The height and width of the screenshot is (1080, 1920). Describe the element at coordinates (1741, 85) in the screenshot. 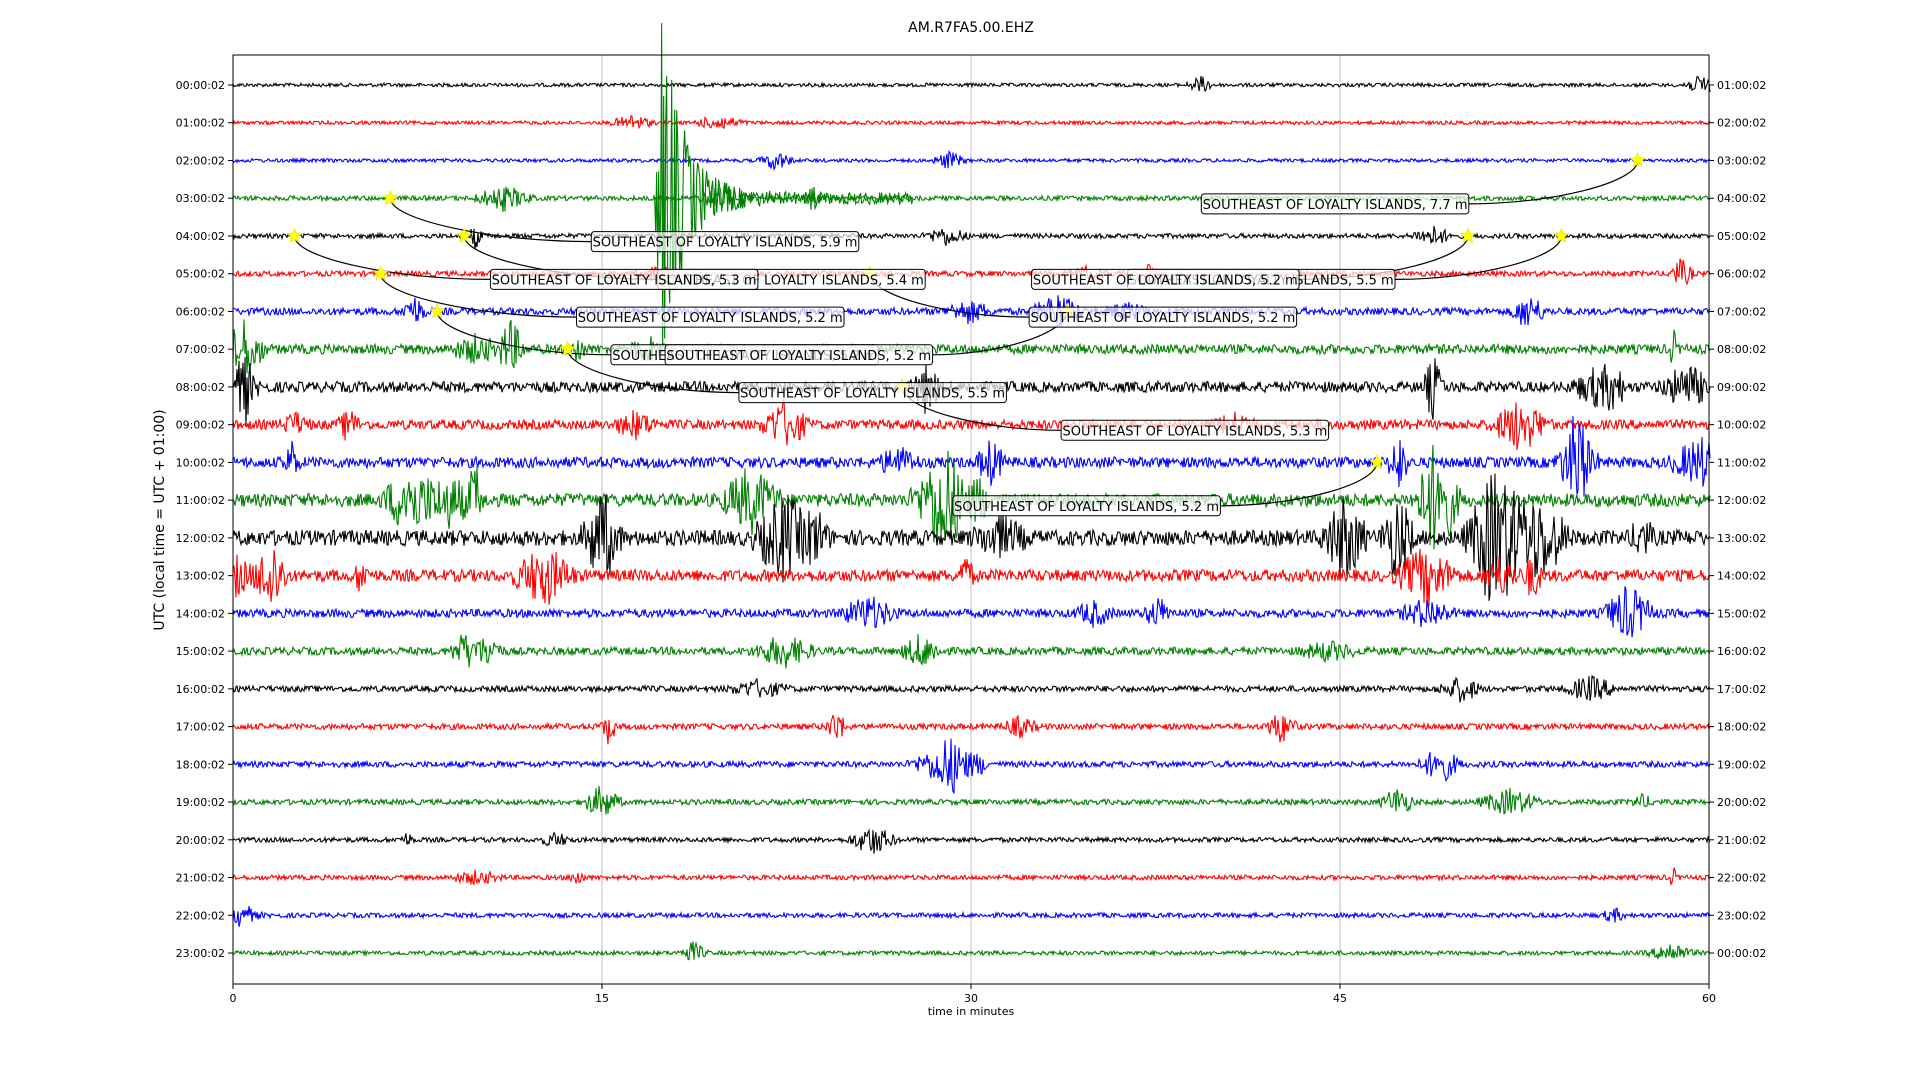

I see `row-time-label-right: 01:00:02` at that location.